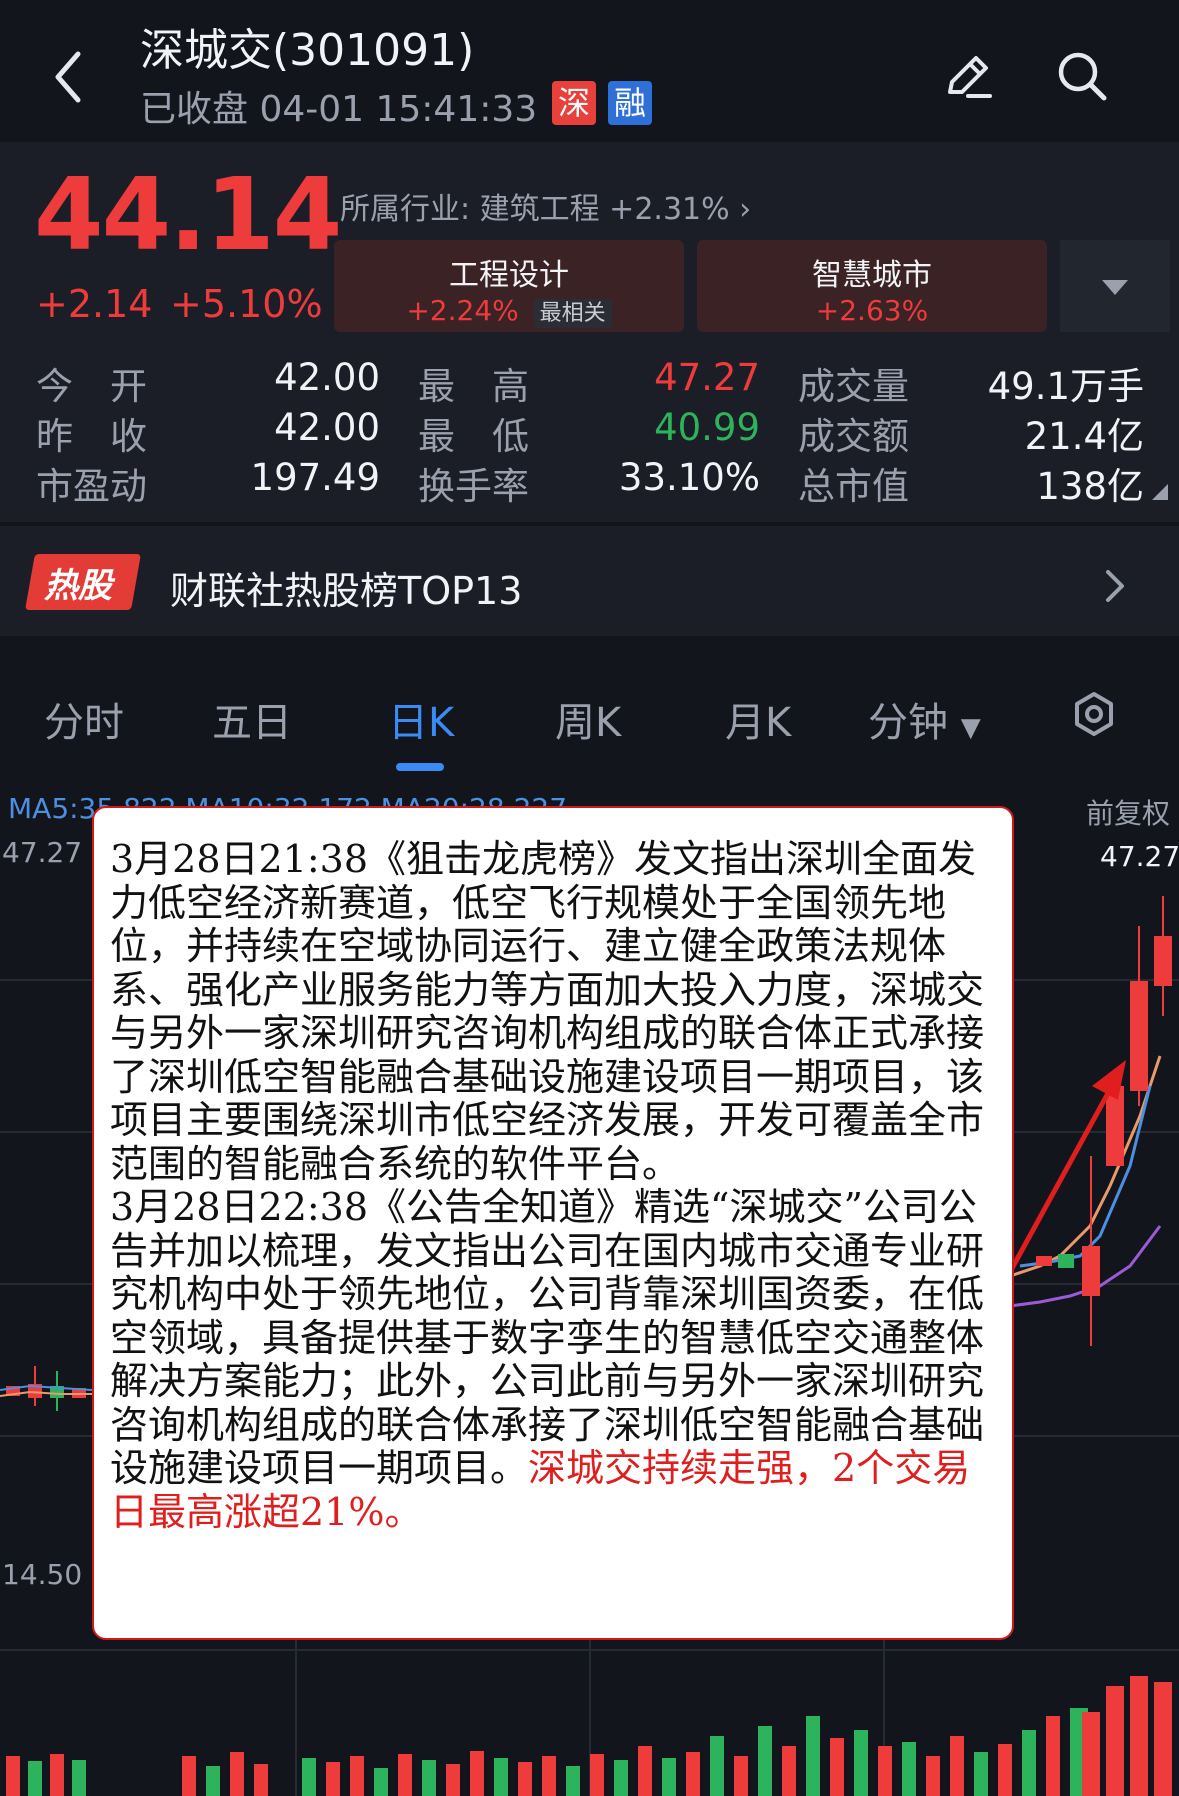  What do you see at coordinates (853, 486) in the screenshot?
I see `market-cap-label: 总市值` at bounding box center [853, 486].